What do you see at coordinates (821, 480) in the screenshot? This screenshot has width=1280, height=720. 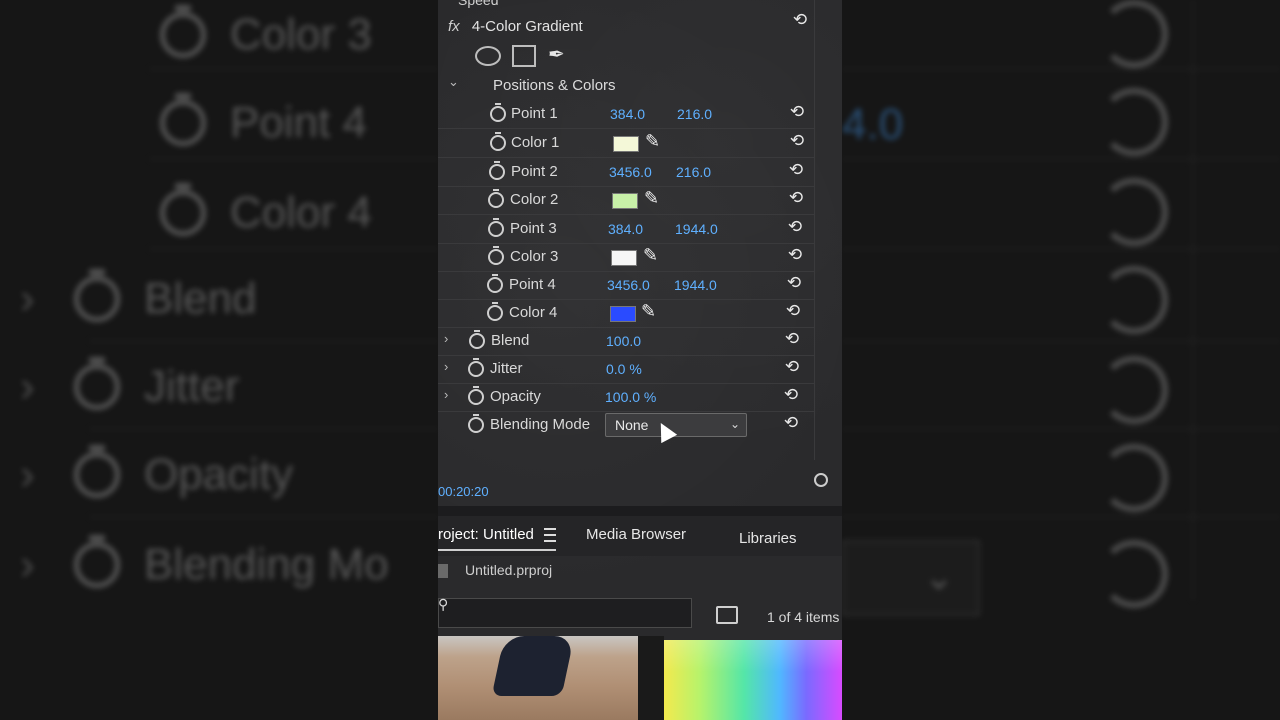 I see `scroll-handle` at bounding box center [821, 480].